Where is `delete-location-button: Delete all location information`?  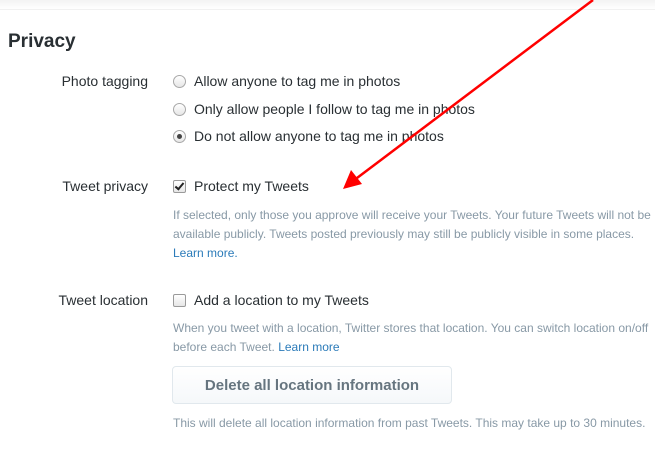
delete-location-button: Delete all location information is located at coordinates (312, 385).